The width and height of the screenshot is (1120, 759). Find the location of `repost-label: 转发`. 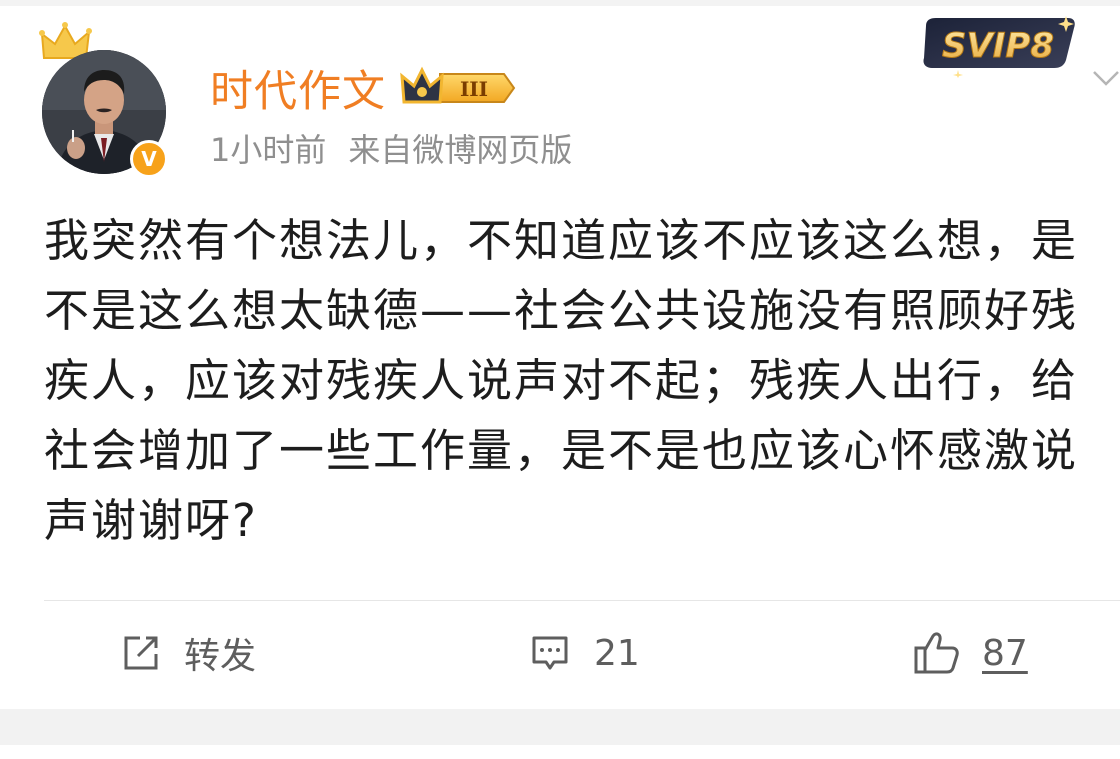

repost-label: 转发 is located at coordinates (220, 656).